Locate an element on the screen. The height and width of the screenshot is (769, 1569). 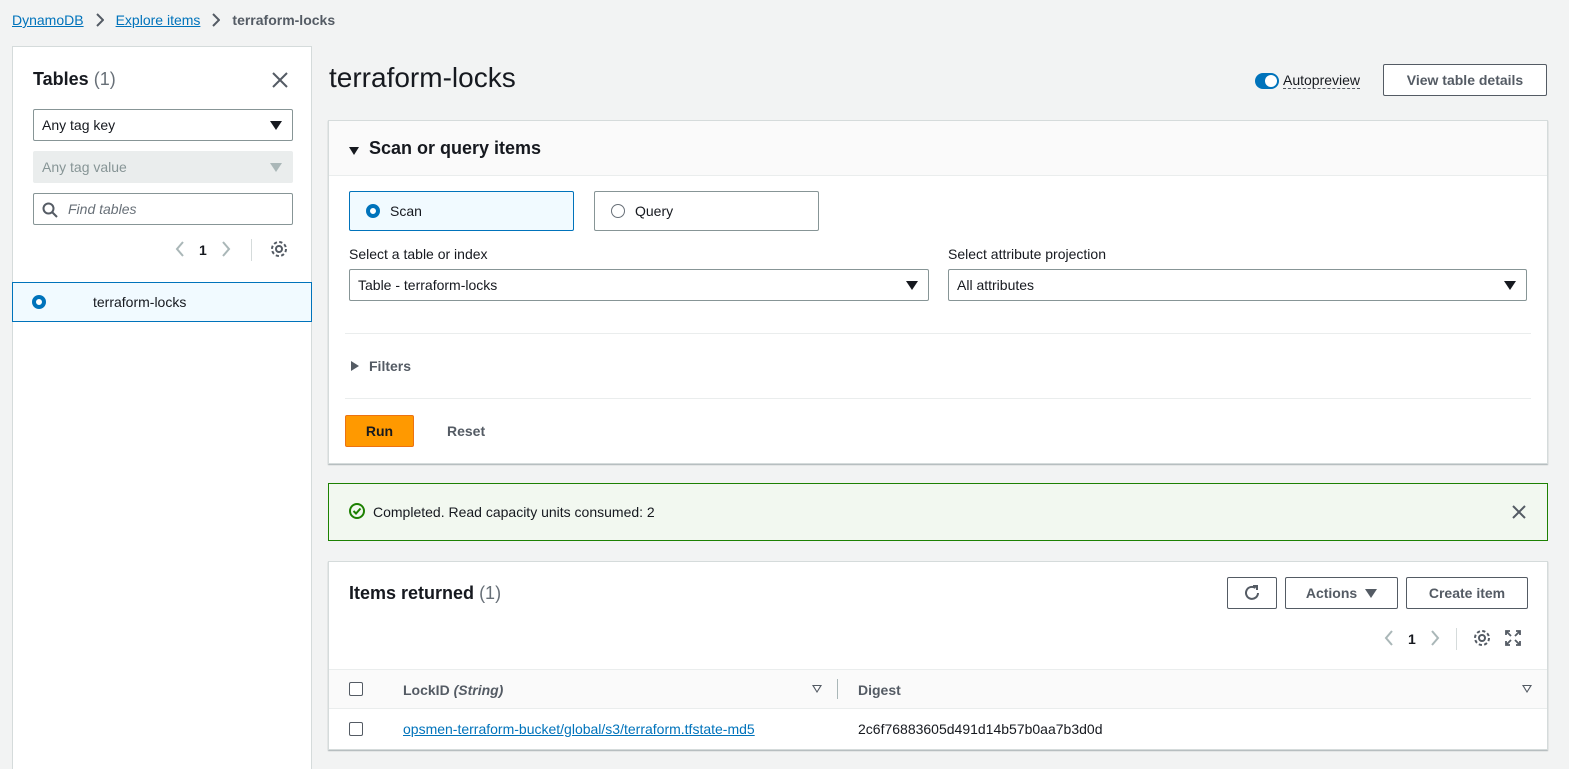
refresh-icon is located at coordinates (1252, 592).